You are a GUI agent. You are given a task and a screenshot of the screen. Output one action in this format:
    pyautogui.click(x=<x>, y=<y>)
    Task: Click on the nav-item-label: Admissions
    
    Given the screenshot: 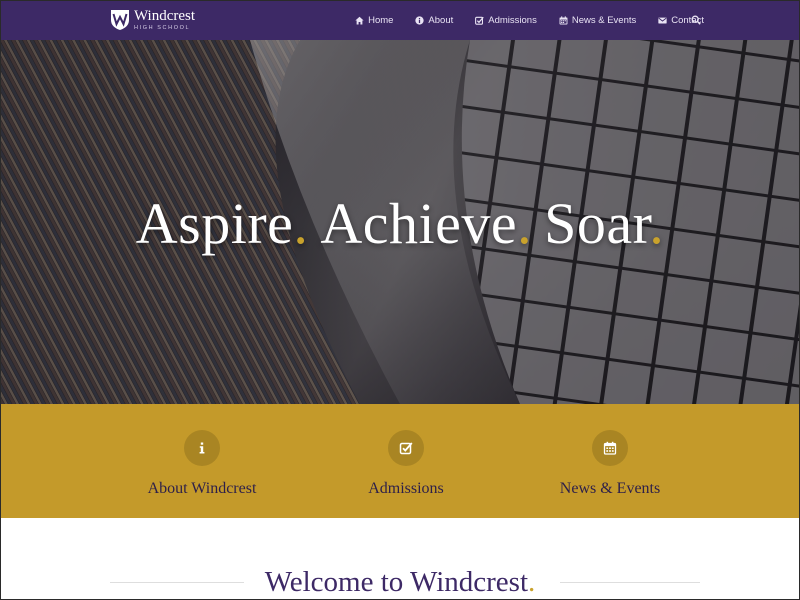 What is the action you would take?
    pyautogui.click(x=512, y=20)
    